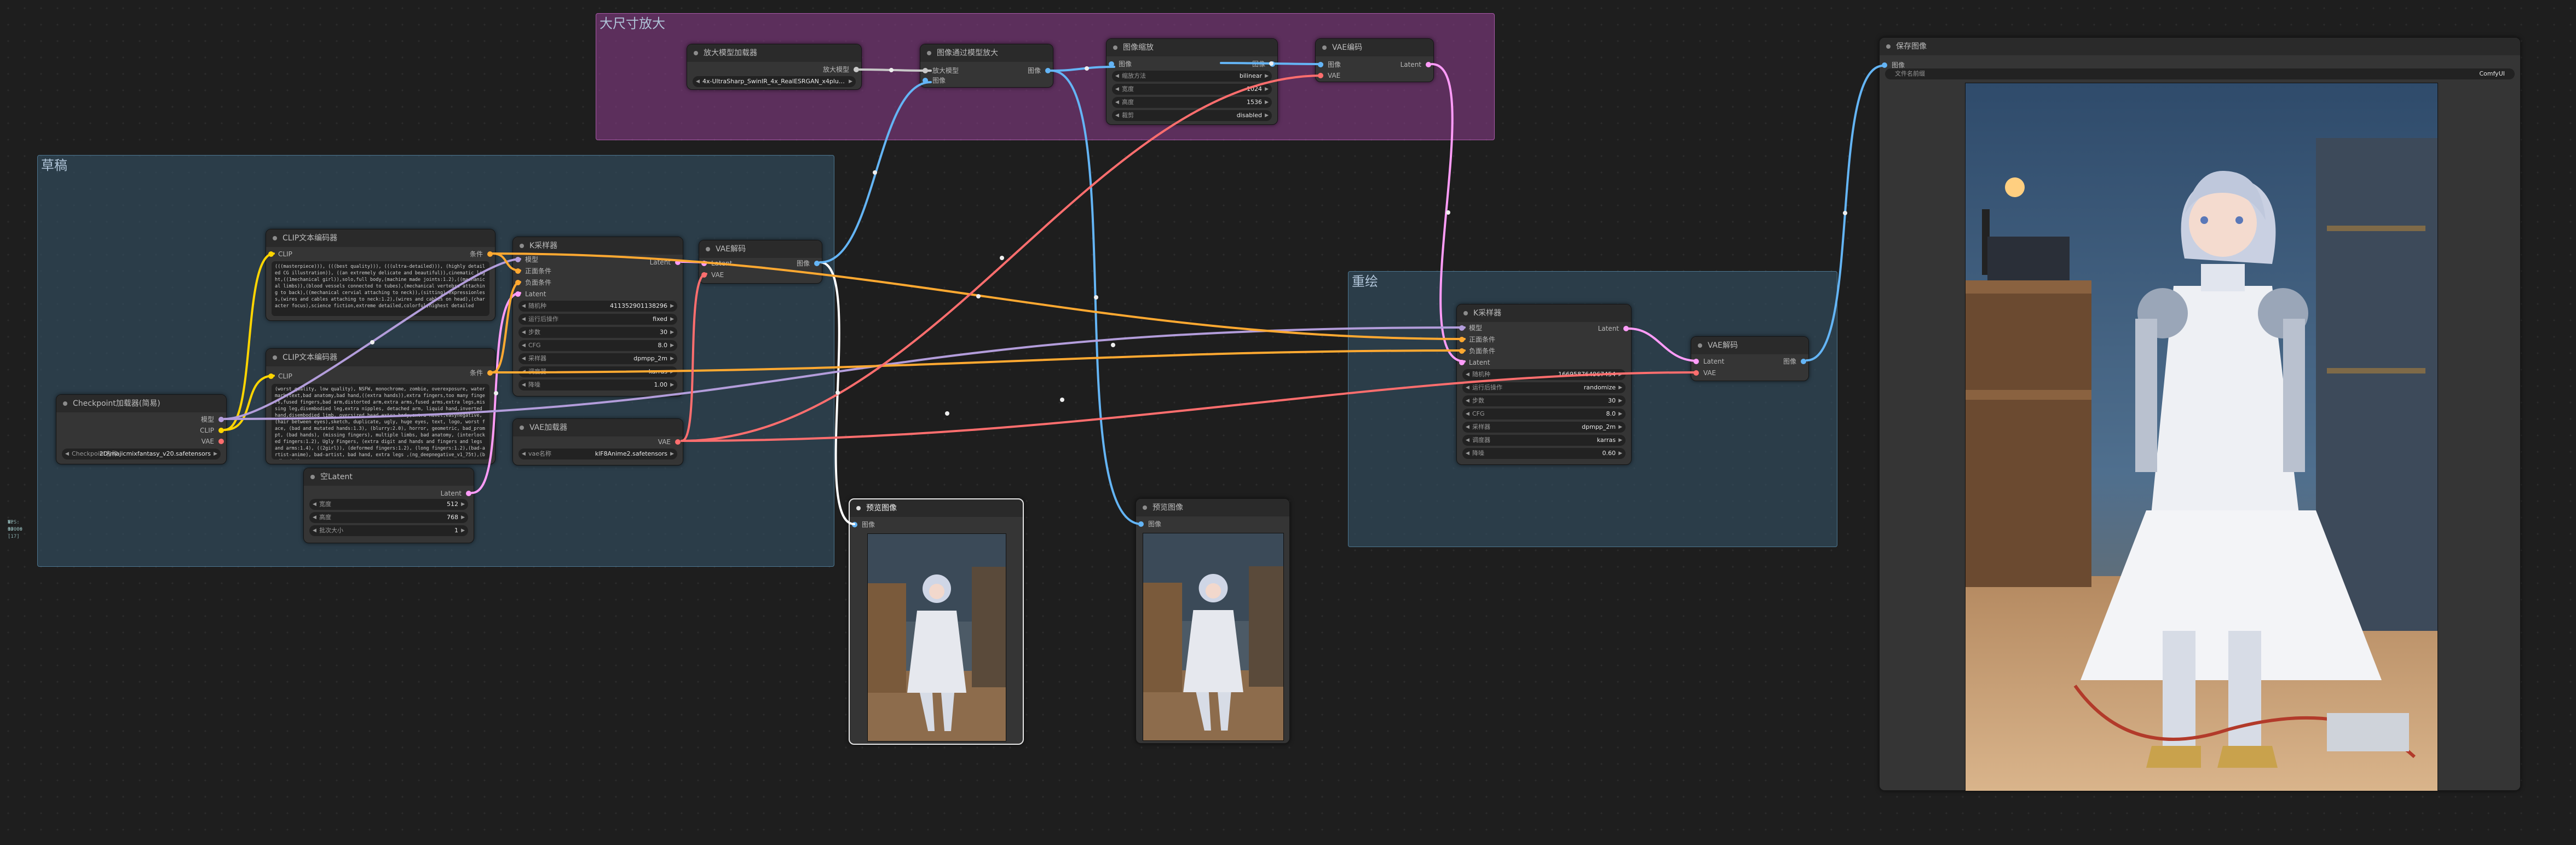 This screenshot has width=2576, height=845. Describe the element at coordinates (1544, 374) in the screenshot. I see `seed-number: ◀ 随机种 166958764967454 ▶` at that location.